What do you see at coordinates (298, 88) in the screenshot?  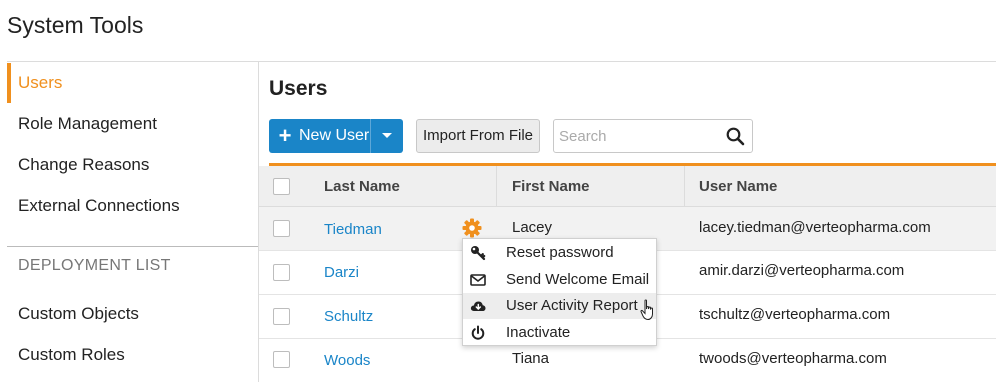 I see `page-title: Users` at bounding box center [298, 88].